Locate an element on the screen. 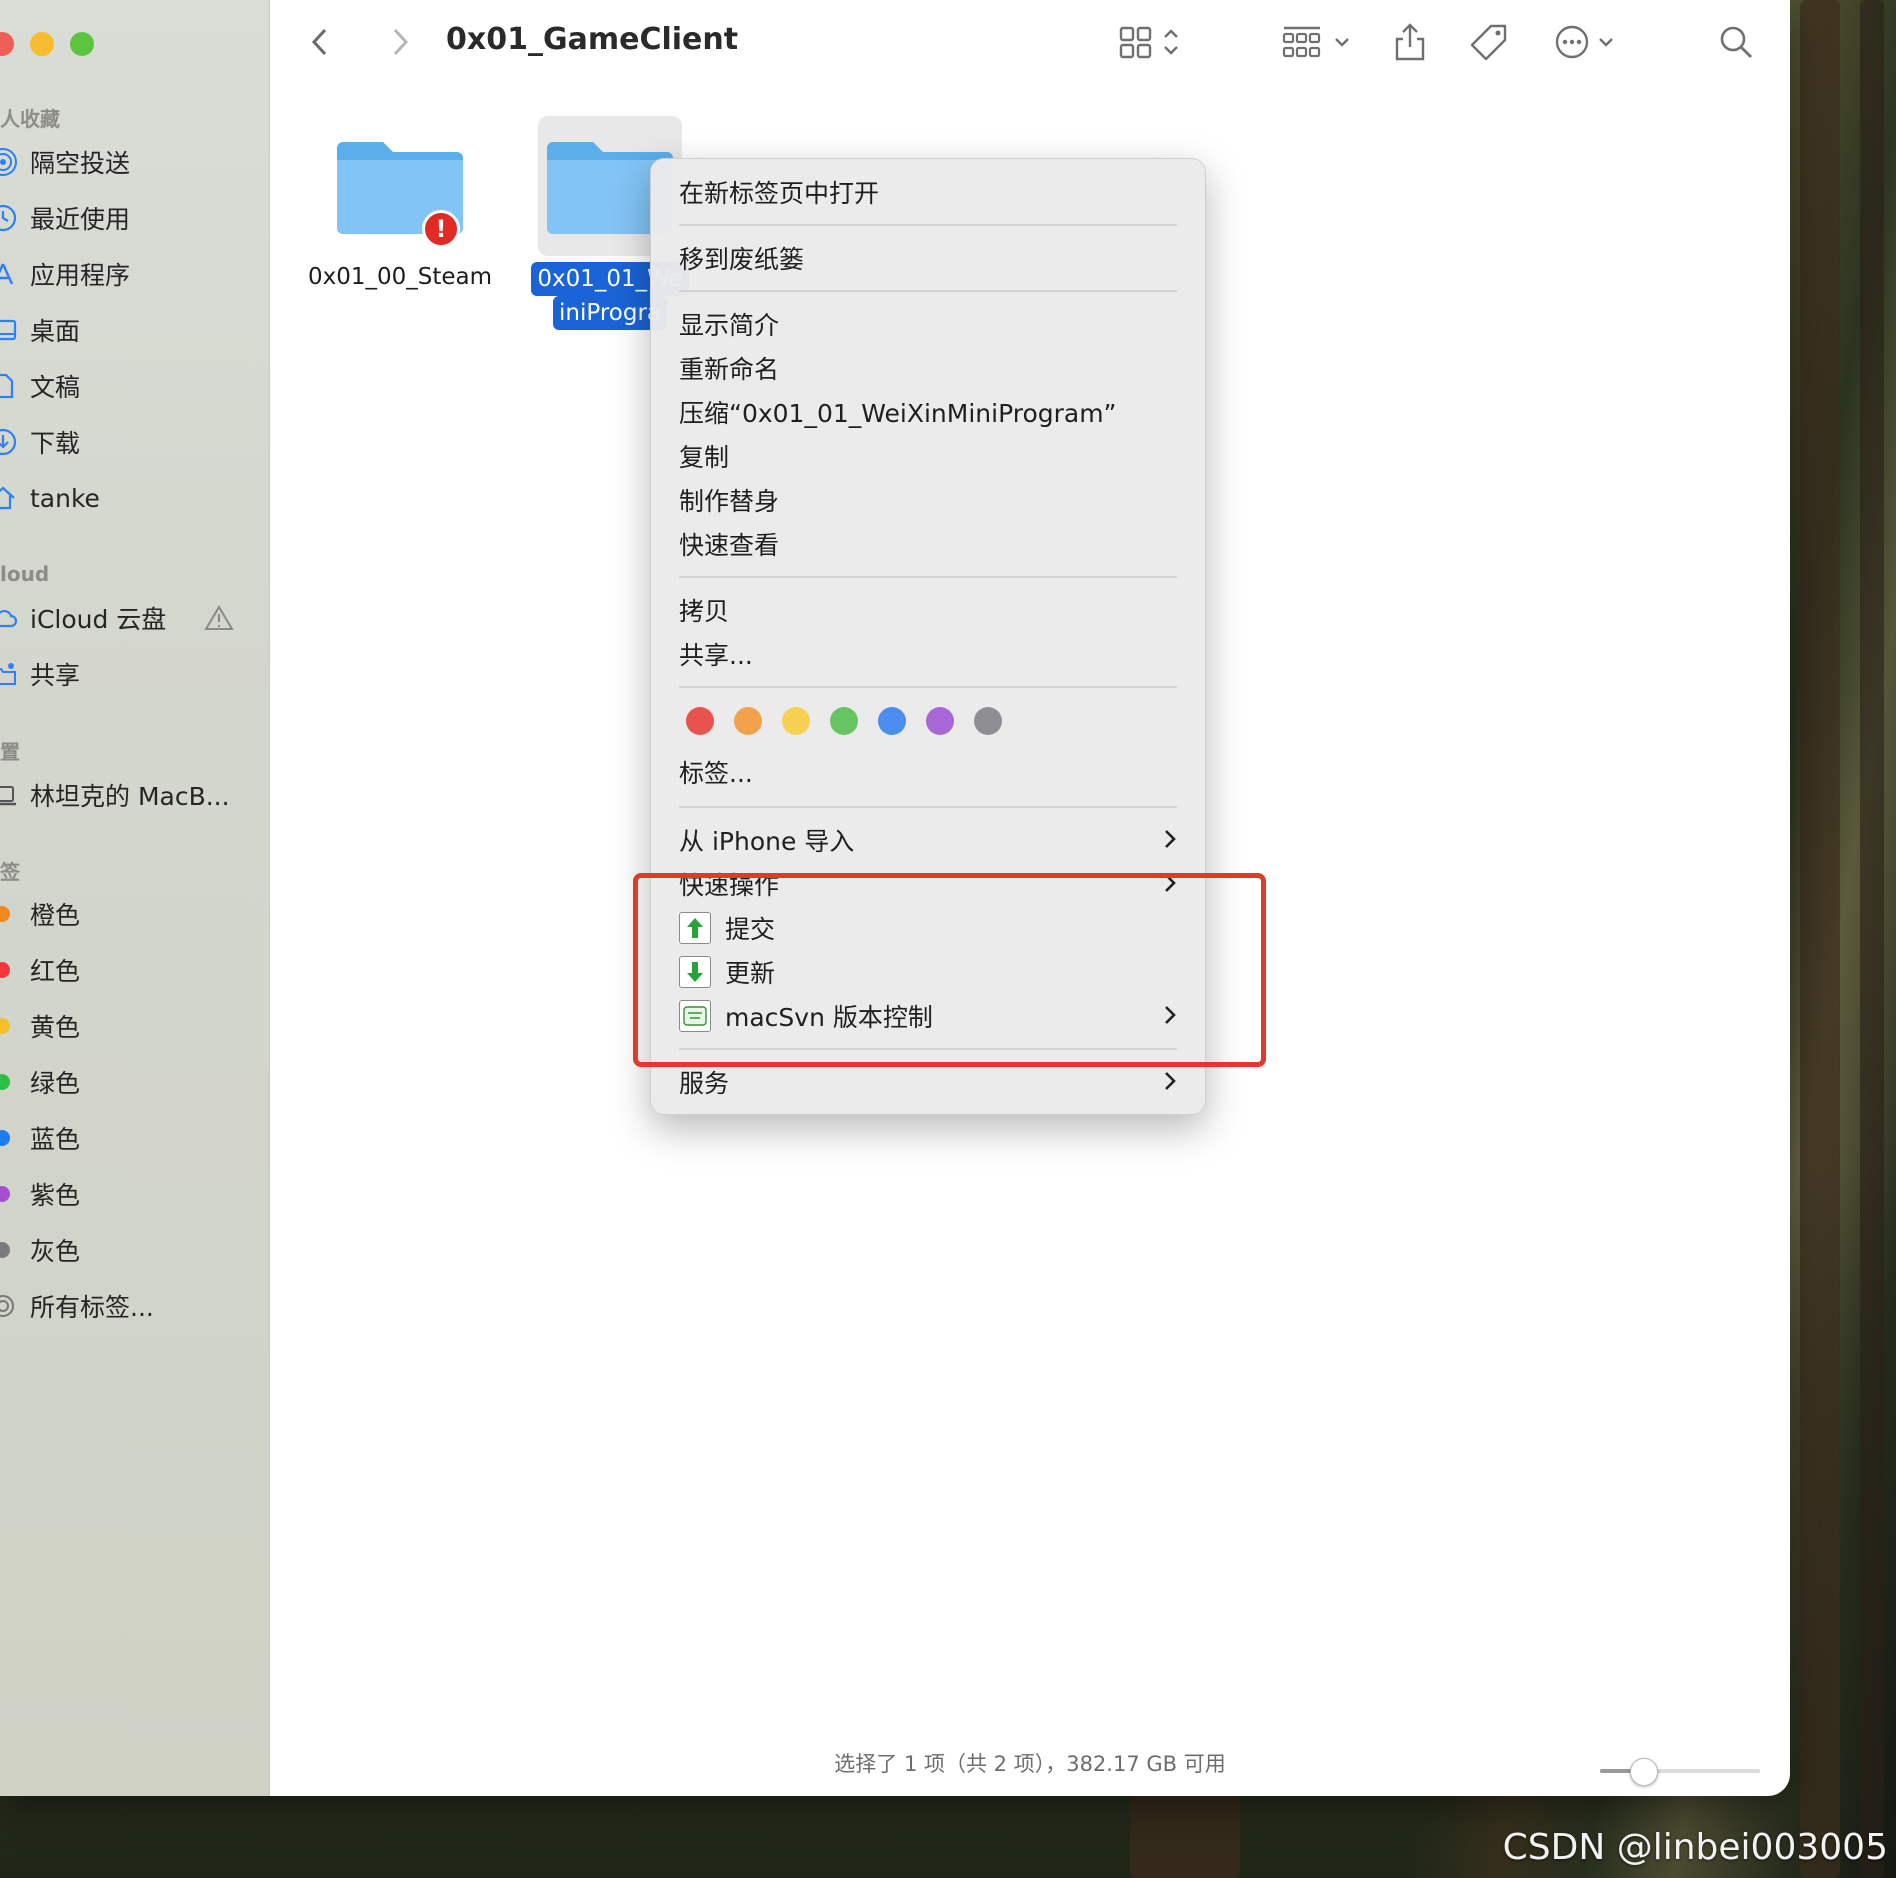 The height and width of the screenshot is (1878, 1896). sidebar-item-tag-gray: 灰色 is located at coordinates (40, 1250).